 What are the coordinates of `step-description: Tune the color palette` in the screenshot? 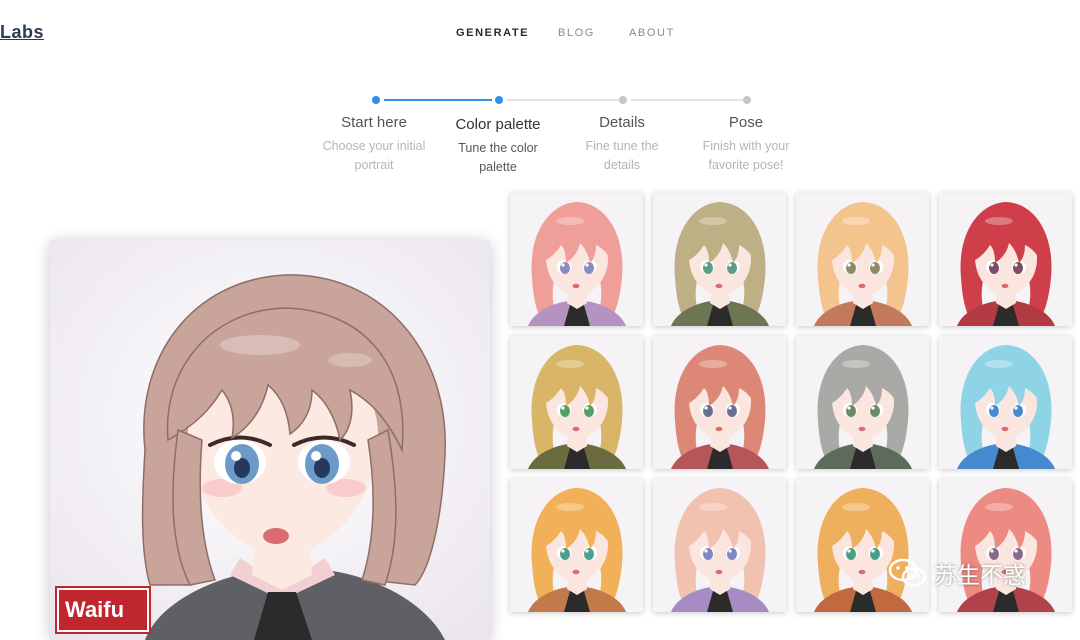 It's located at (498, 157).